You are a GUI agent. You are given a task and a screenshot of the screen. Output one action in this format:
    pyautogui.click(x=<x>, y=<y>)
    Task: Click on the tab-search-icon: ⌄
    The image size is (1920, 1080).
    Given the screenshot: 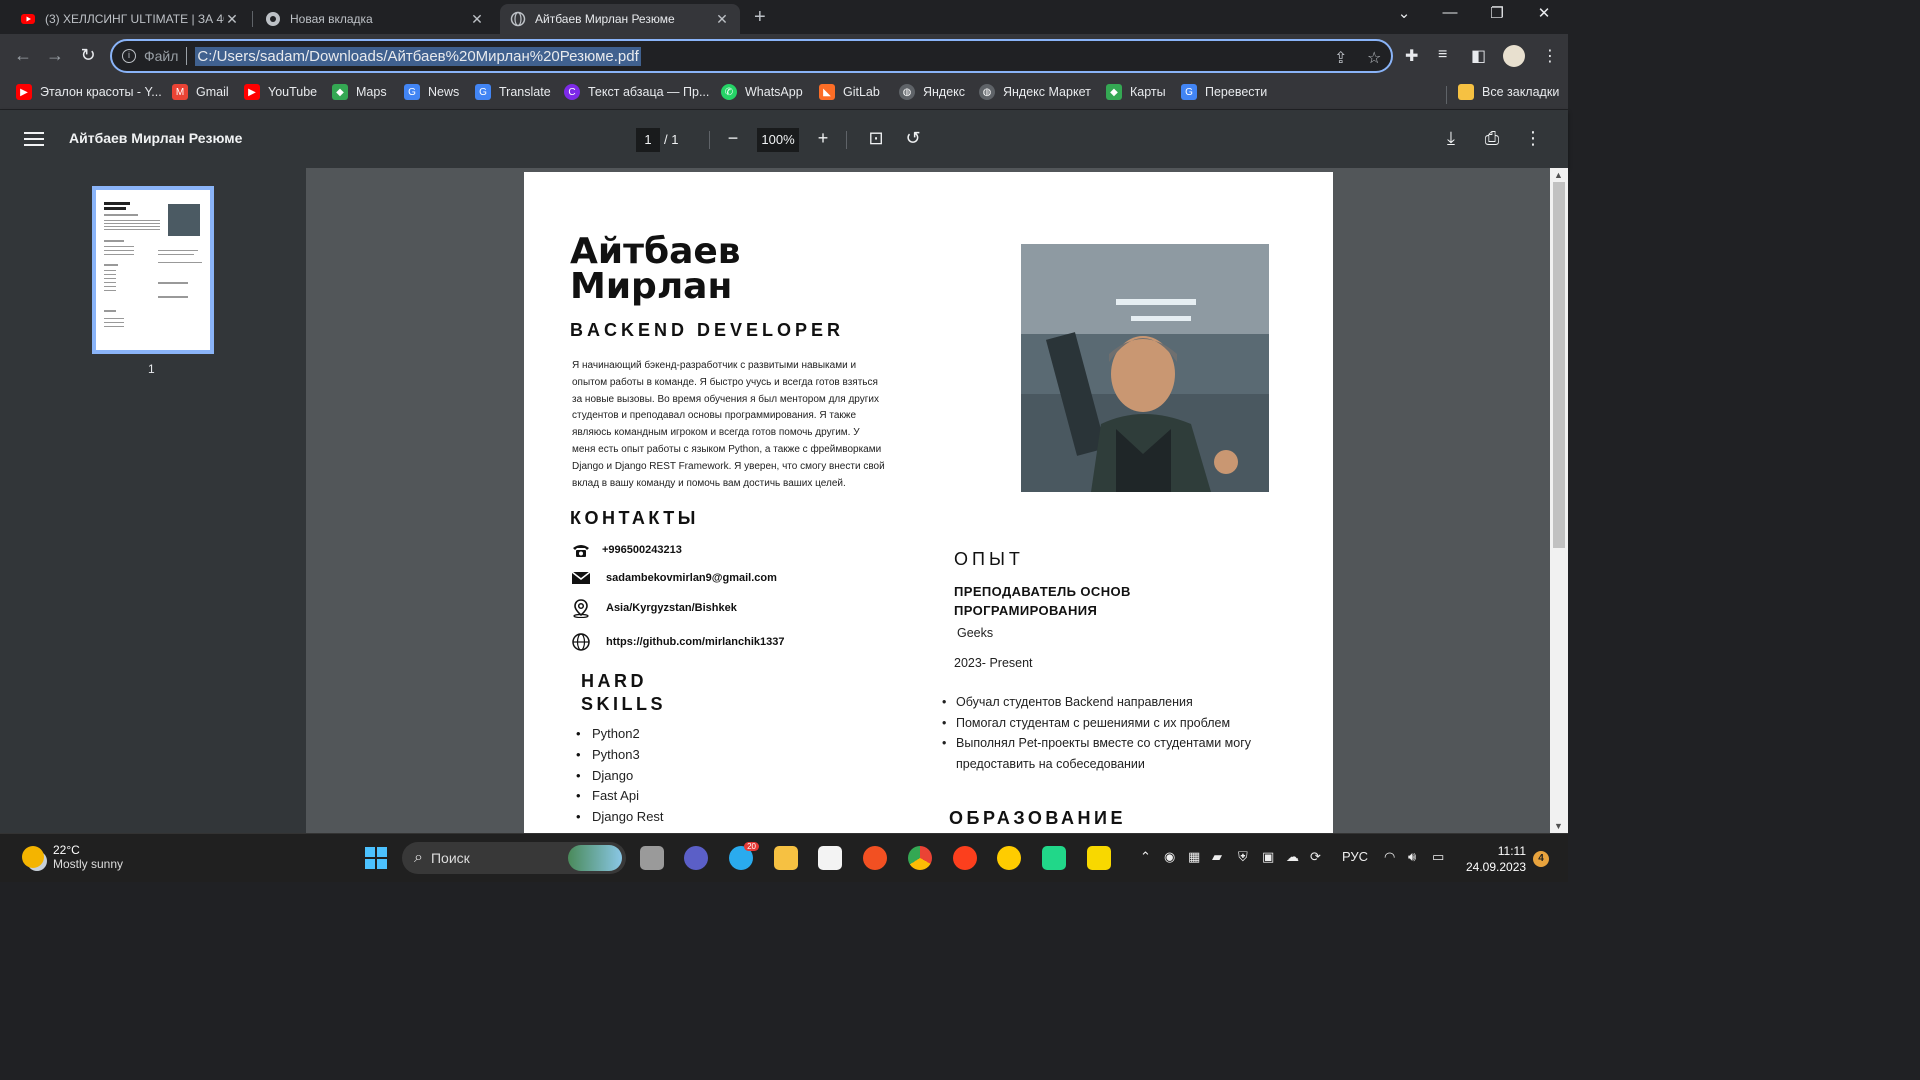 What is the action you would take?
    pyautogui.click(x=1404, y=13)
    